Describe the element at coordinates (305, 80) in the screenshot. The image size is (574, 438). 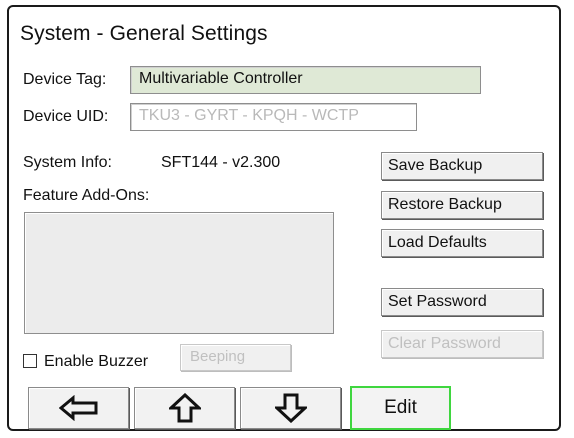
I see `device-tag-field: Multivariable Controller` at that location.